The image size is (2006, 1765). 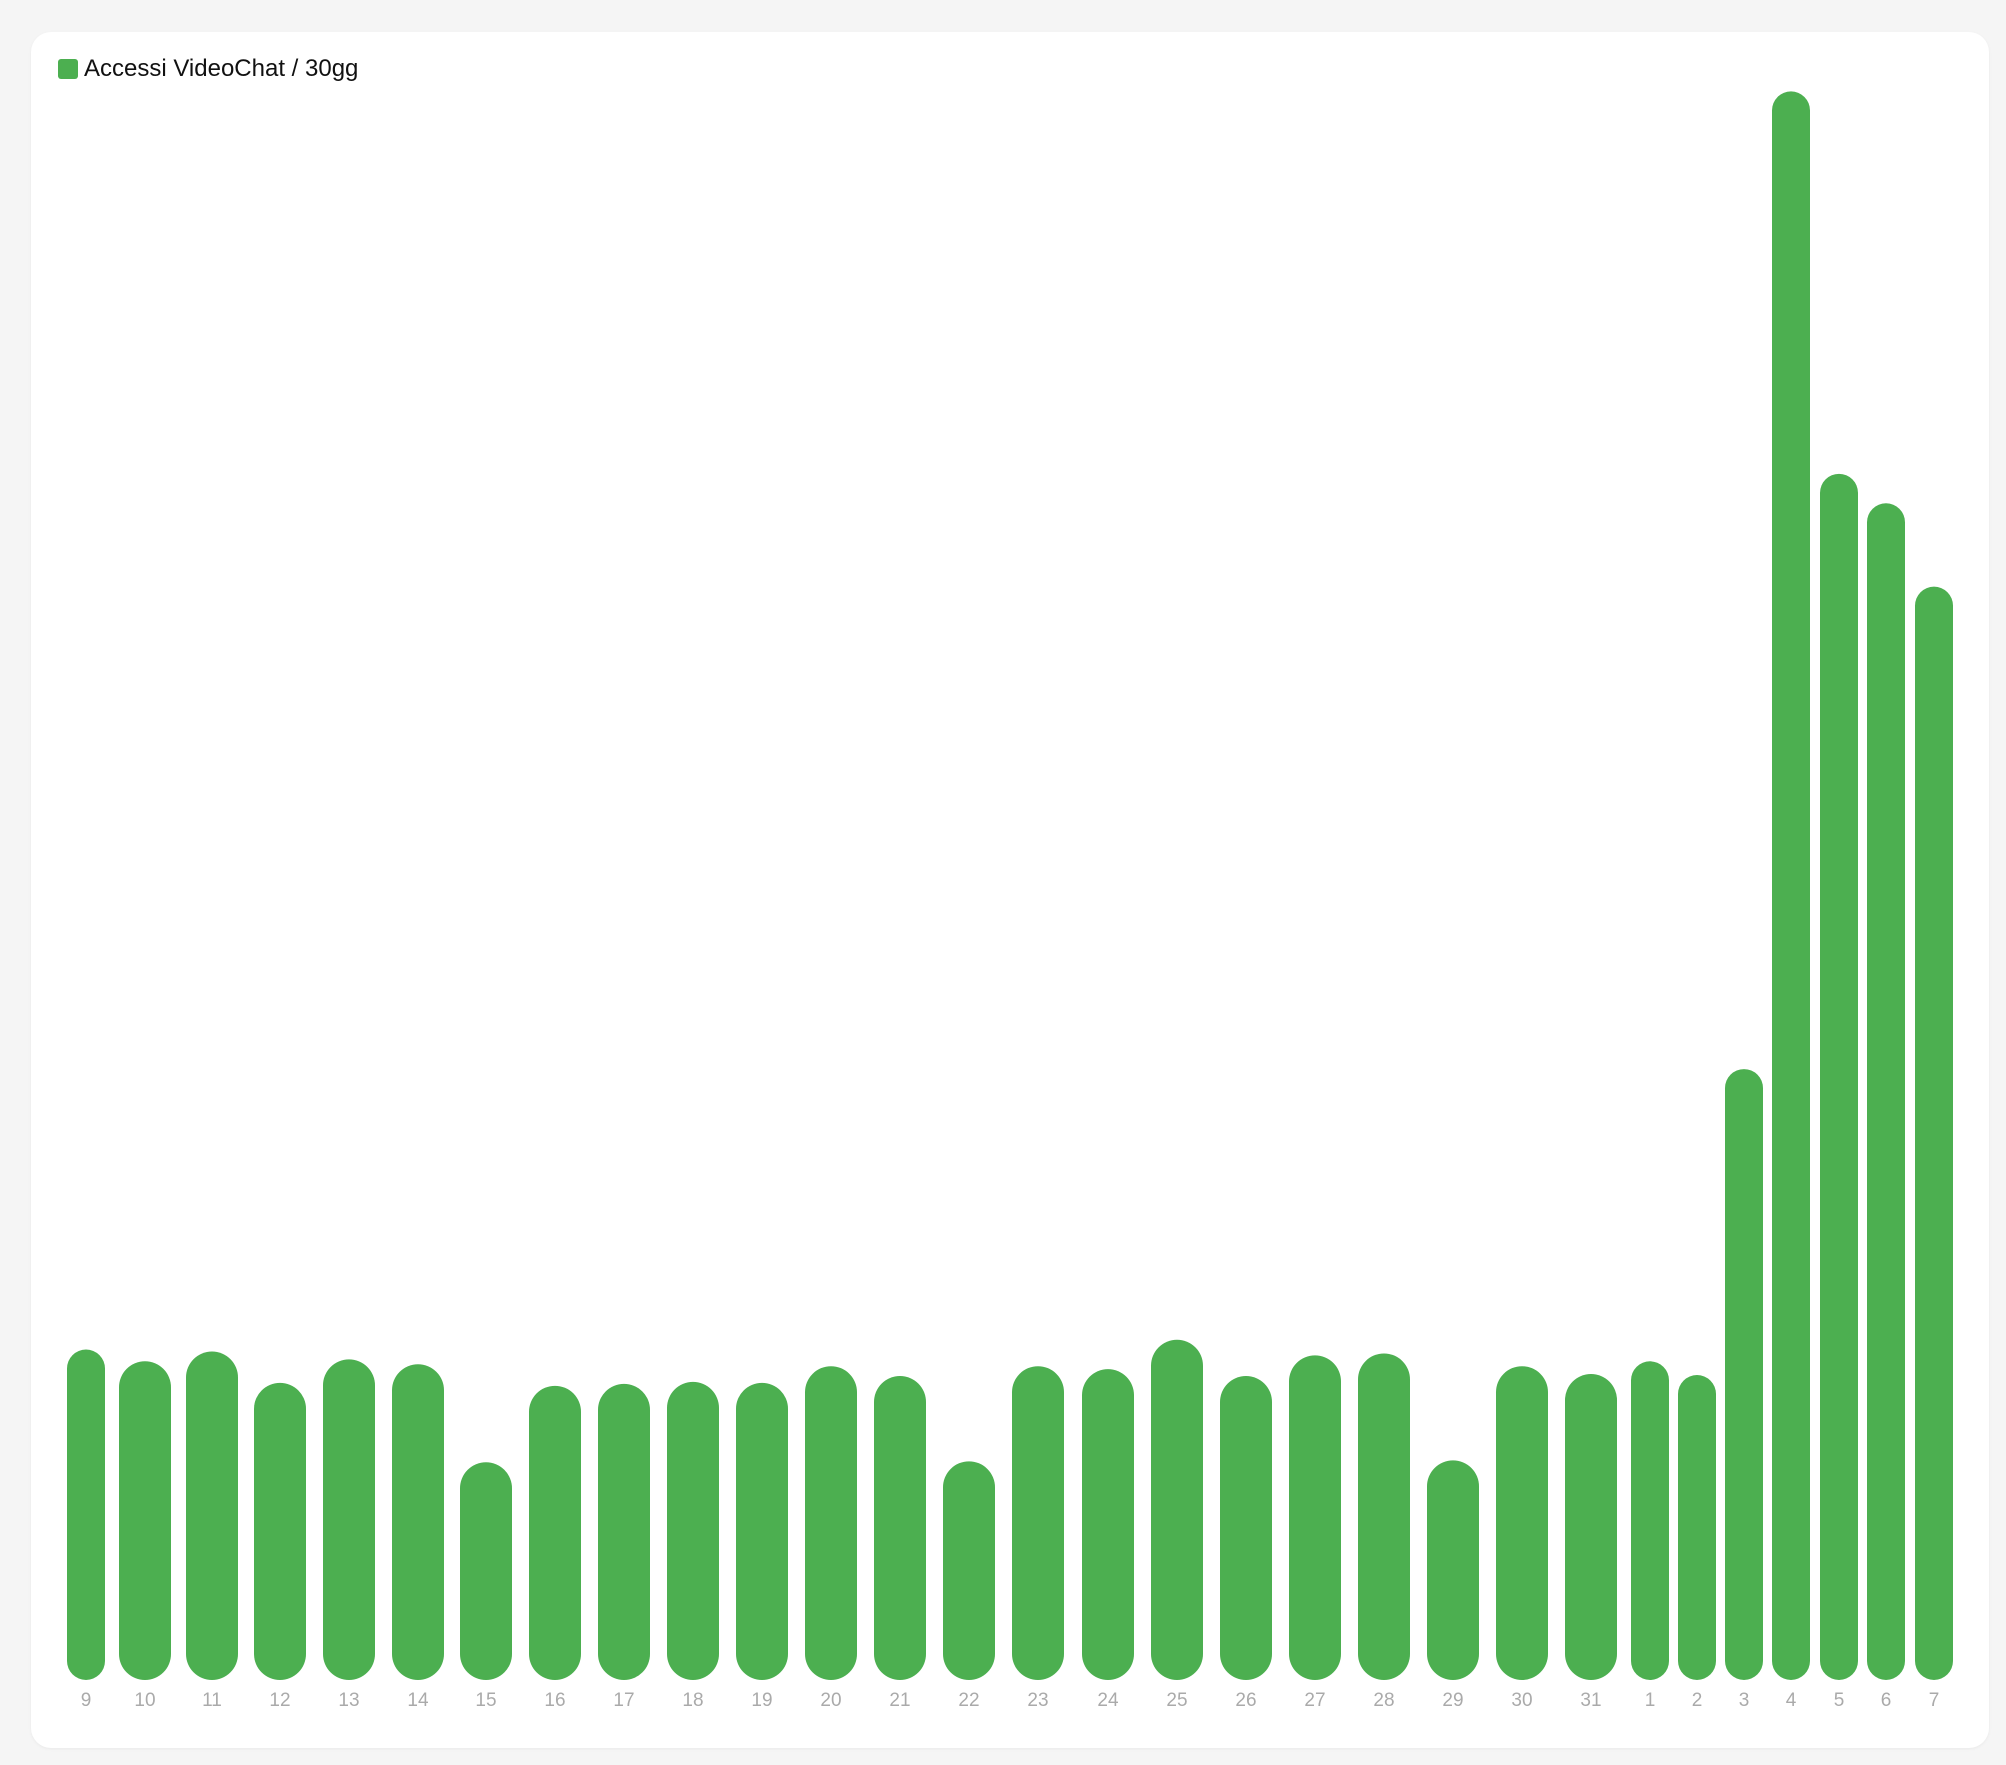 What do you see at coordinates (1886, 1700) in the screenshot?
I see `x-tick-label: 6` at bounding box center [1886, 1700].